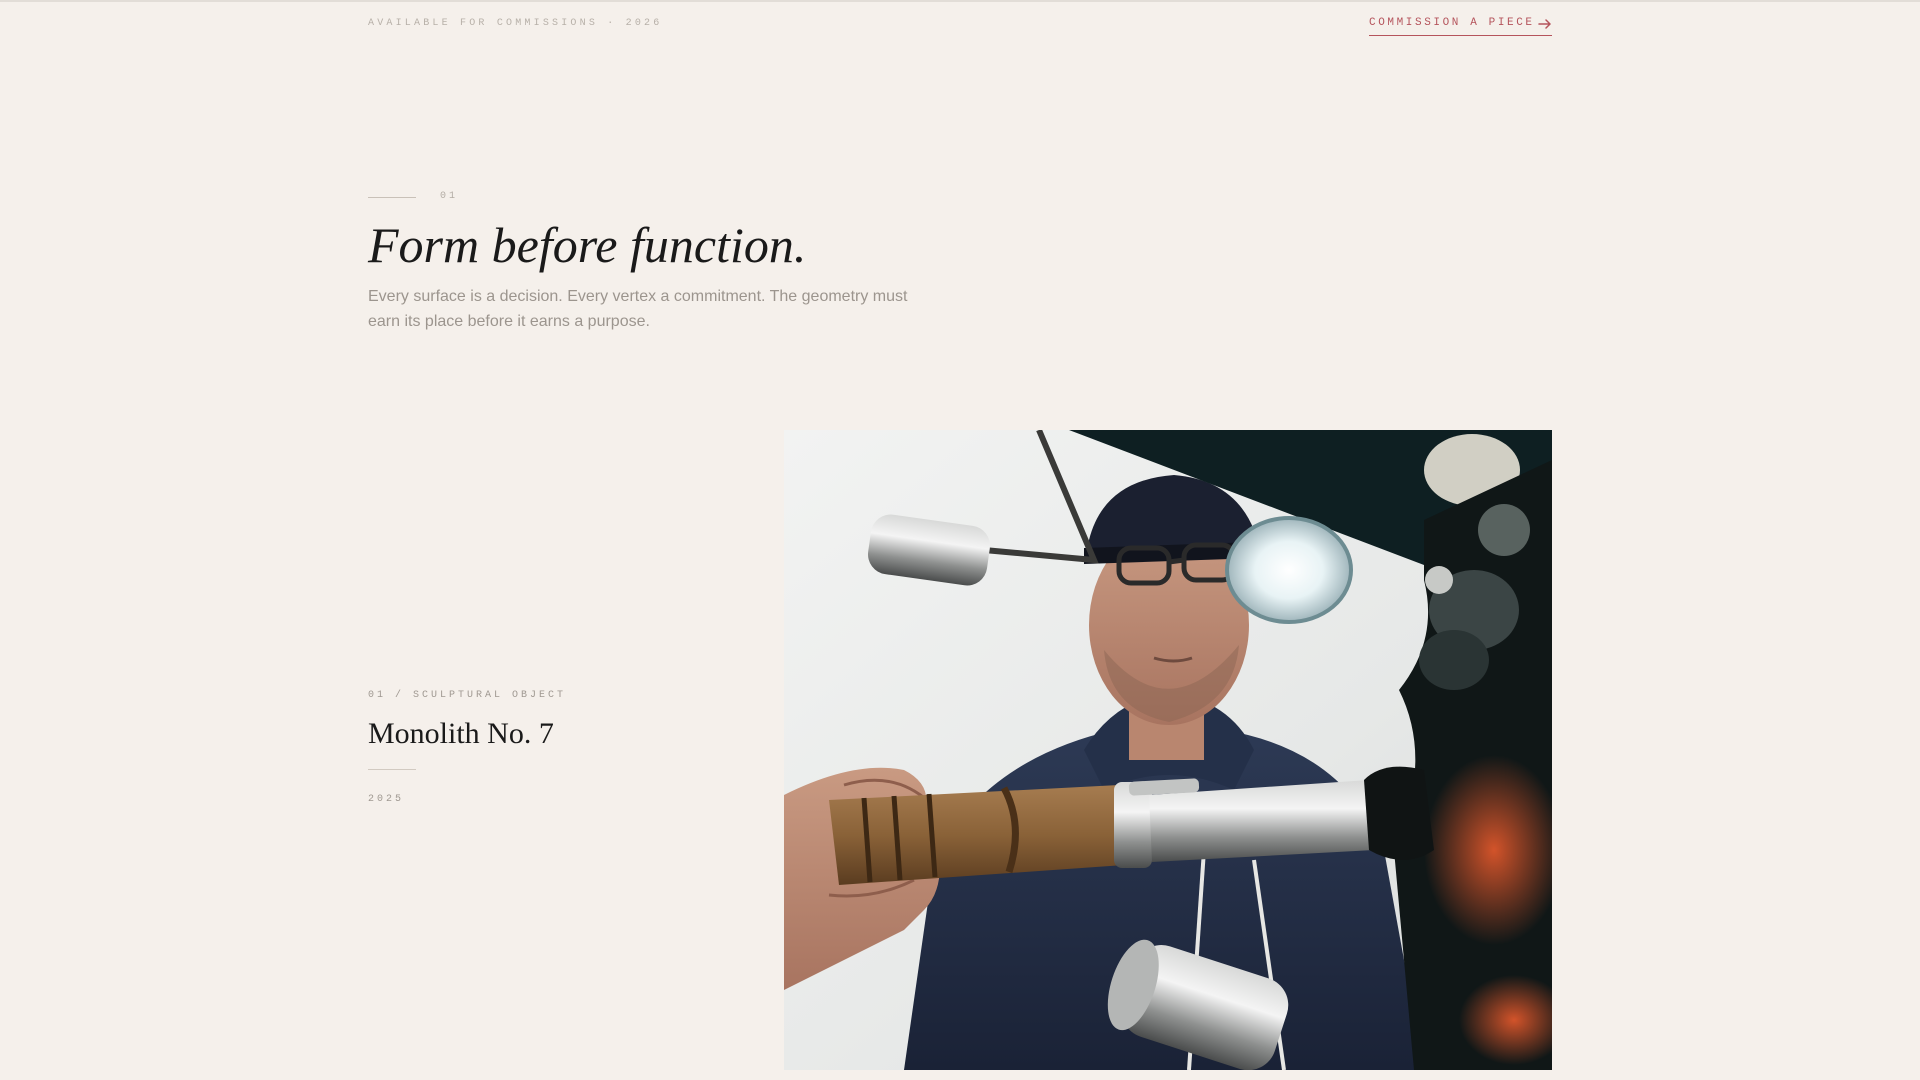  Describe the element at coordinates (515, 23) in the screenshot. I see `availability-note: AVAILABLE FOR COMMISSIONS · 2026` at that location.